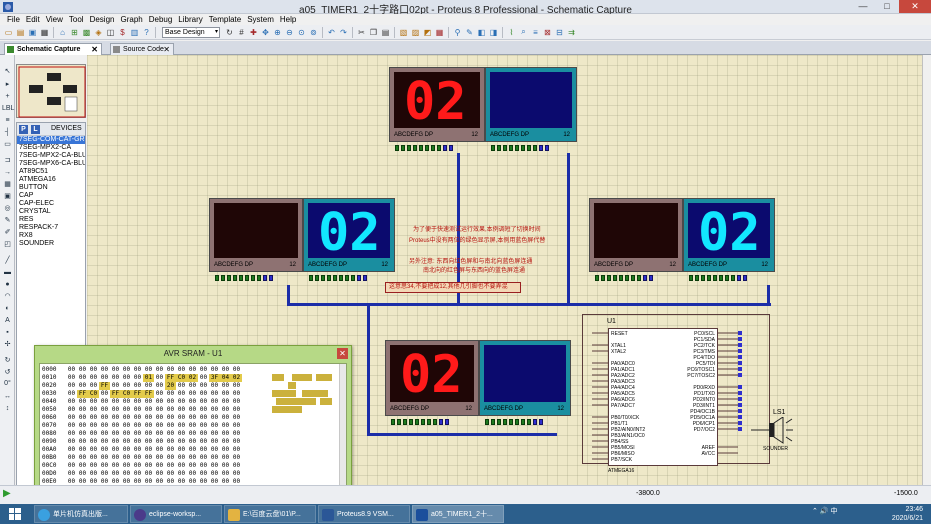 The width and height of the screenshot is (931, 524). What do you see at coordinates (225, 19) in the screenshot?
I see `menu-template: Template` at bounding box center [225, 19].